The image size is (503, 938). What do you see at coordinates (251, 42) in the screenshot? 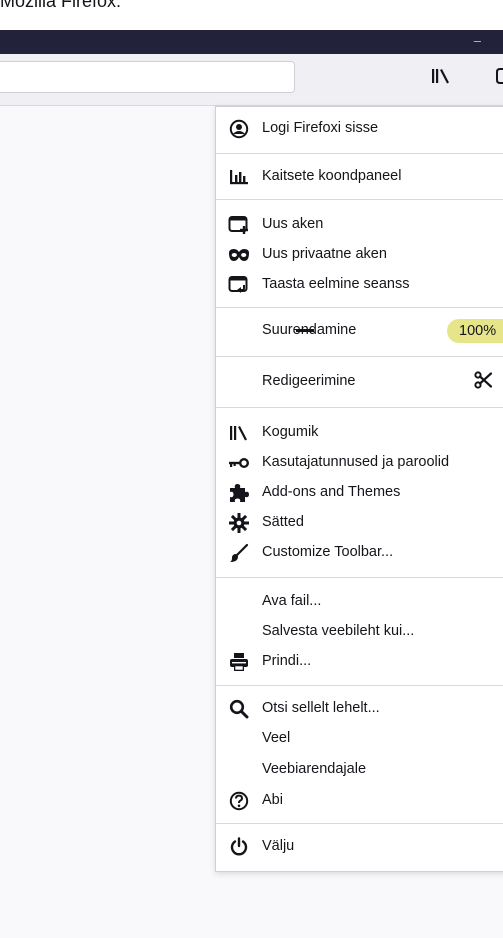
I see `title-bar: –` at bounding box center [251, 42].